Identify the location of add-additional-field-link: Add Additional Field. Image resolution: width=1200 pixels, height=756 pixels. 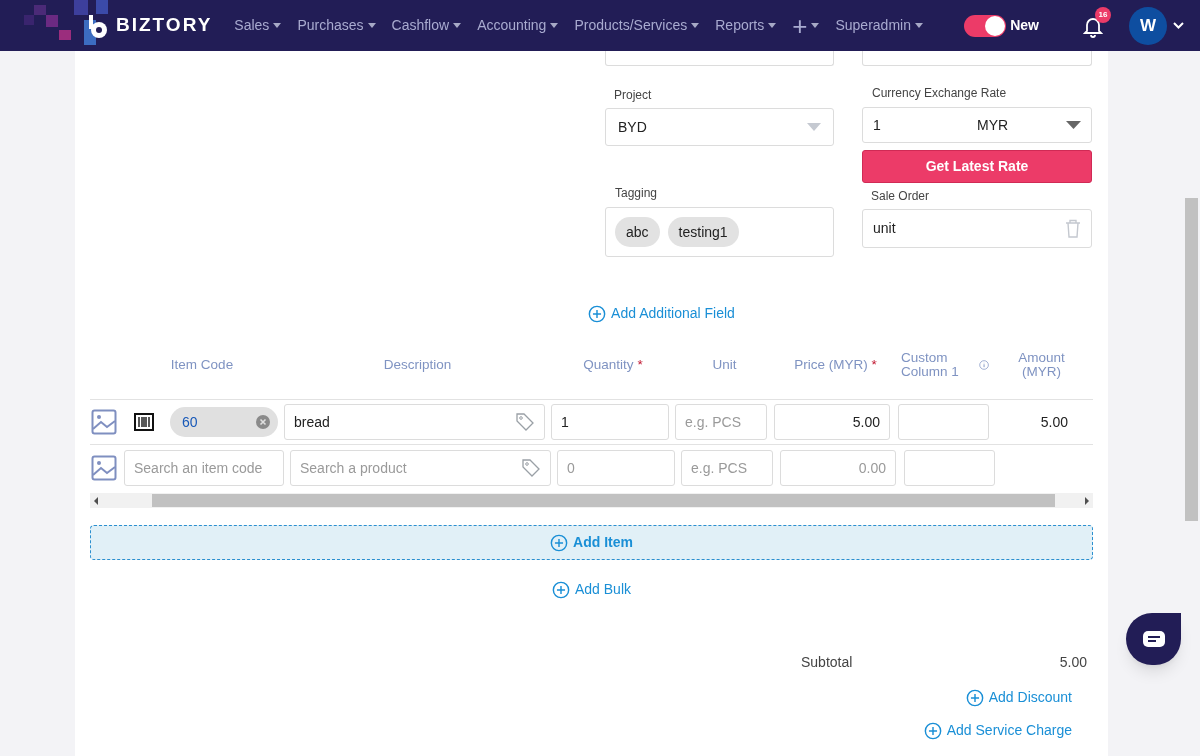
(661, 313).